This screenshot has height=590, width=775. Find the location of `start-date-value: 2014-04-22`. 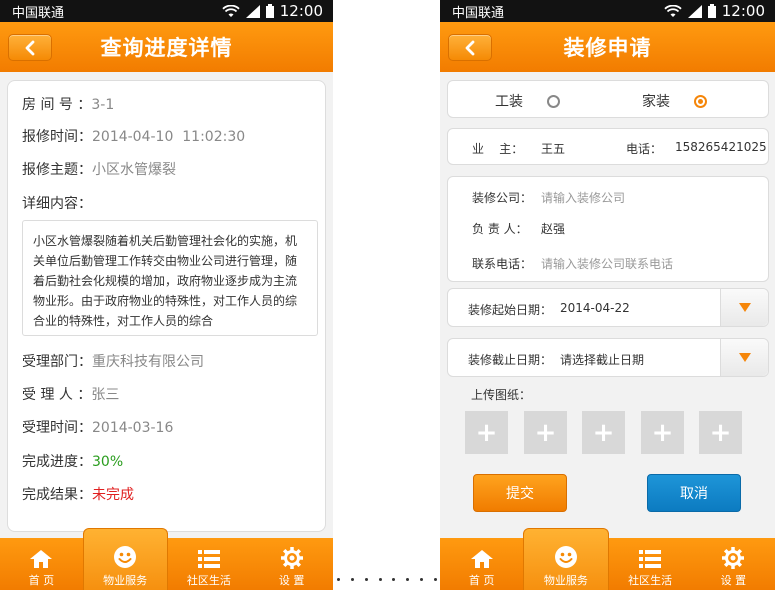

start-date-value: 2014-04-22 is located at coordinates (595, 308).